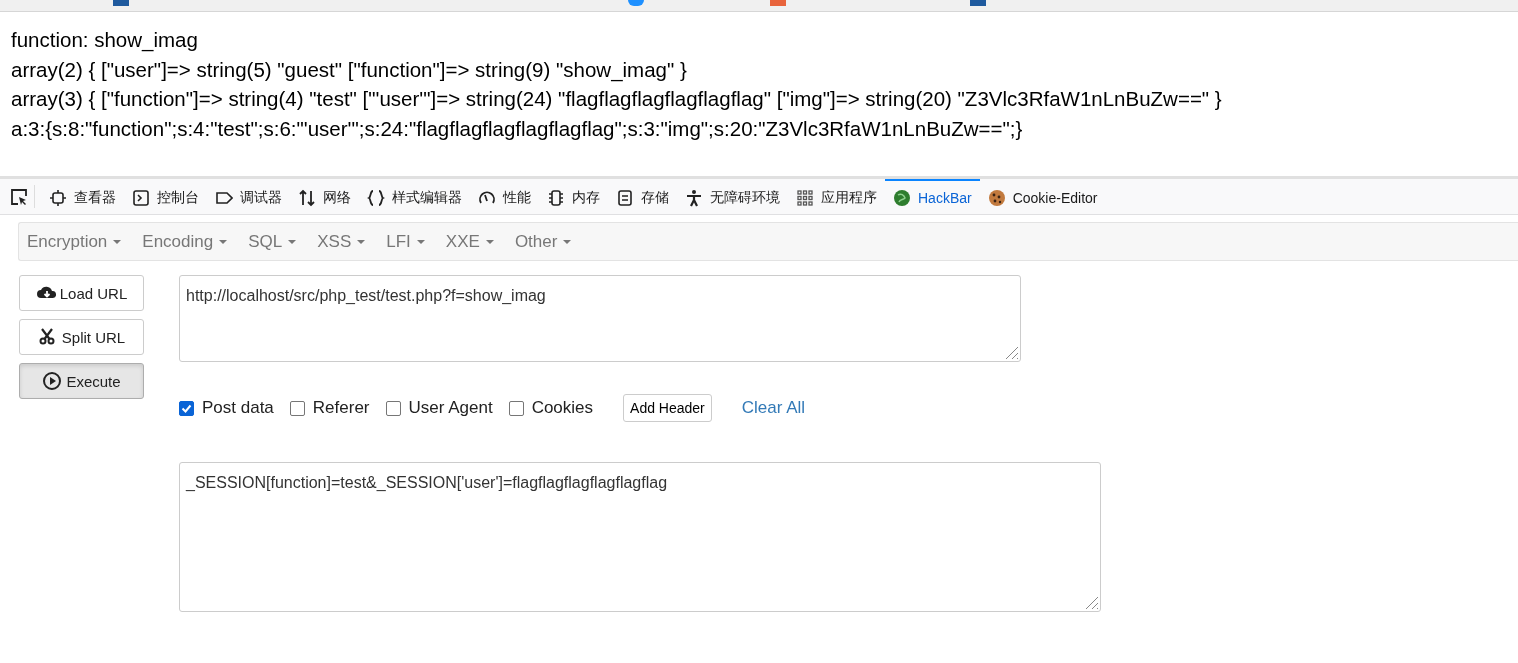 This screenshot has width=1518, height=663. What do you see at coordinates (19, 196) in the screenshot?
I see `element-picker-icon` at bounding box center [19, 196].